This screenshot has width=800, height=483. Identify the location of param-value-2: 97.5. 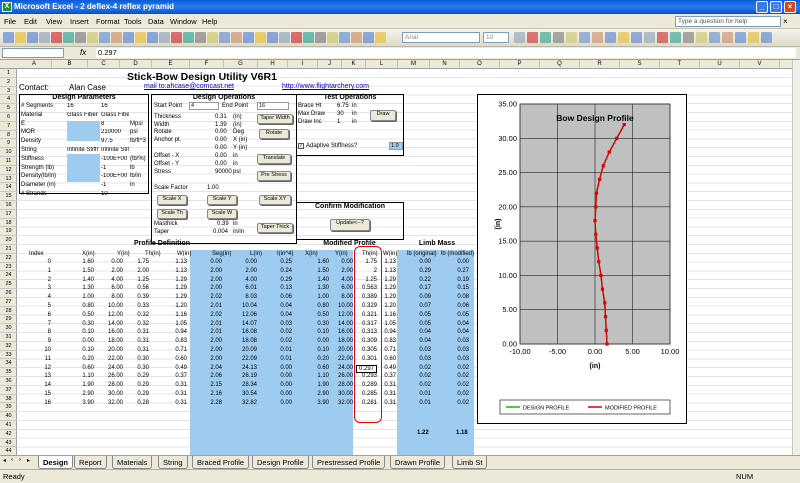
(107, 141).